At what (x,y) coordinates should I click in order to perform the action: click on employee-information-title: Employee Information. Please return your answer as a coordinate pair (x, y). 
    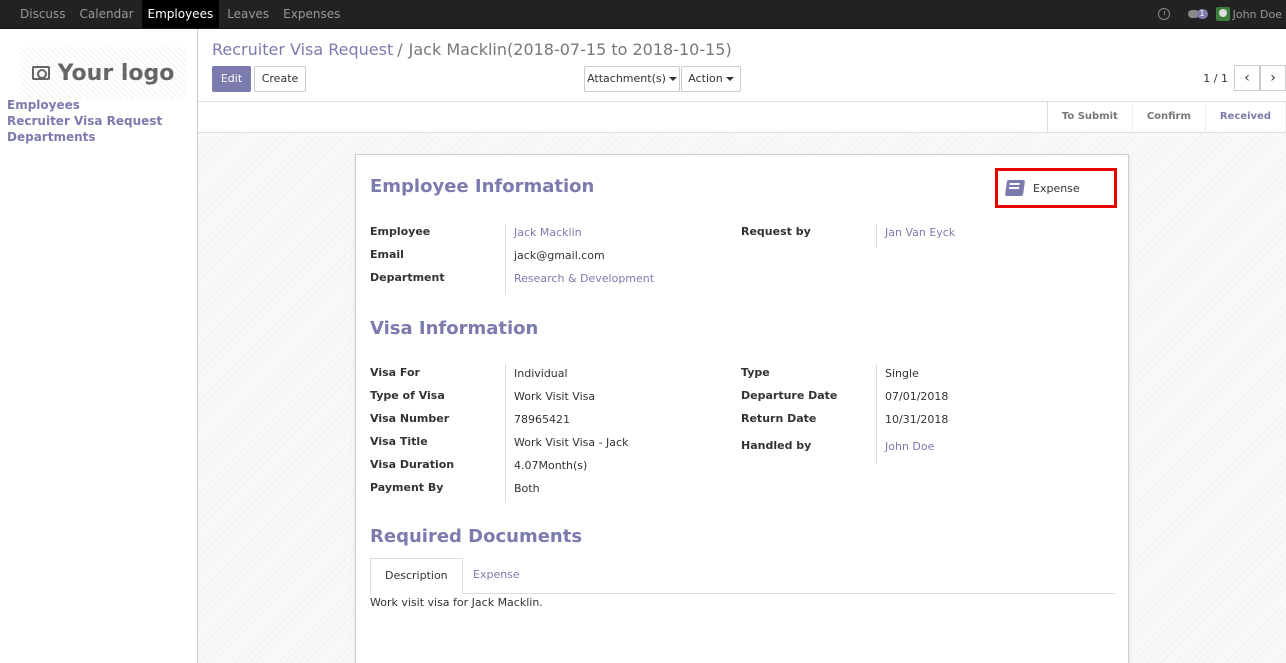
    Looking at the image, I should click on (482, 186).